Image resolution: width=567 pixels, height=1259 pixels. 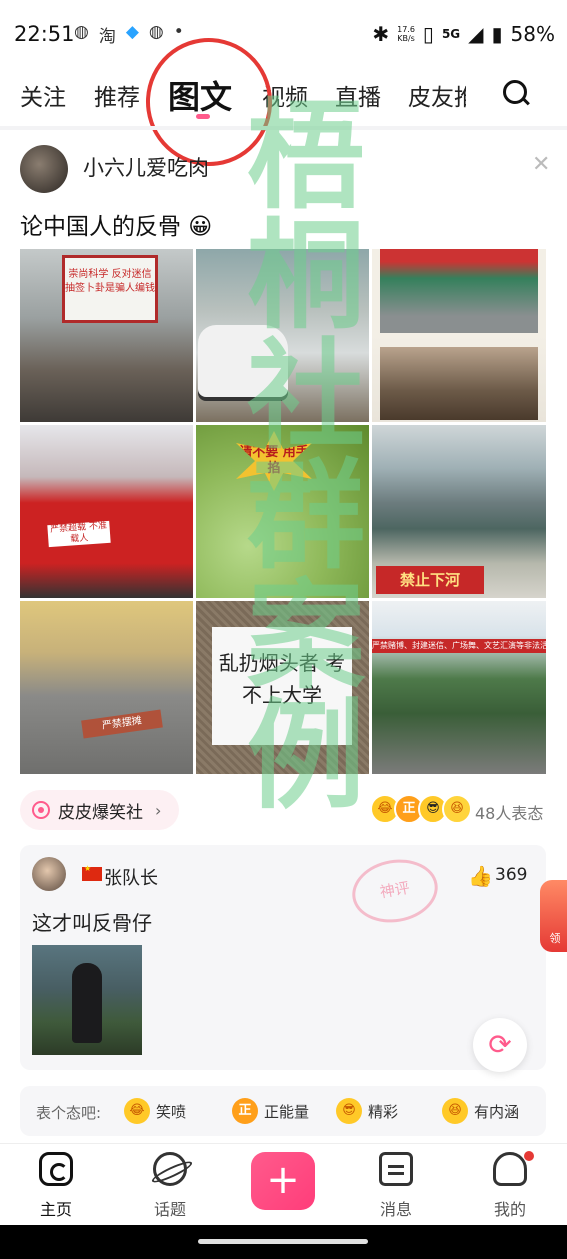 What do you see at coordinates (243, 361) in the screenshot?
I see `car-shape` at bounding box center [243, 361].